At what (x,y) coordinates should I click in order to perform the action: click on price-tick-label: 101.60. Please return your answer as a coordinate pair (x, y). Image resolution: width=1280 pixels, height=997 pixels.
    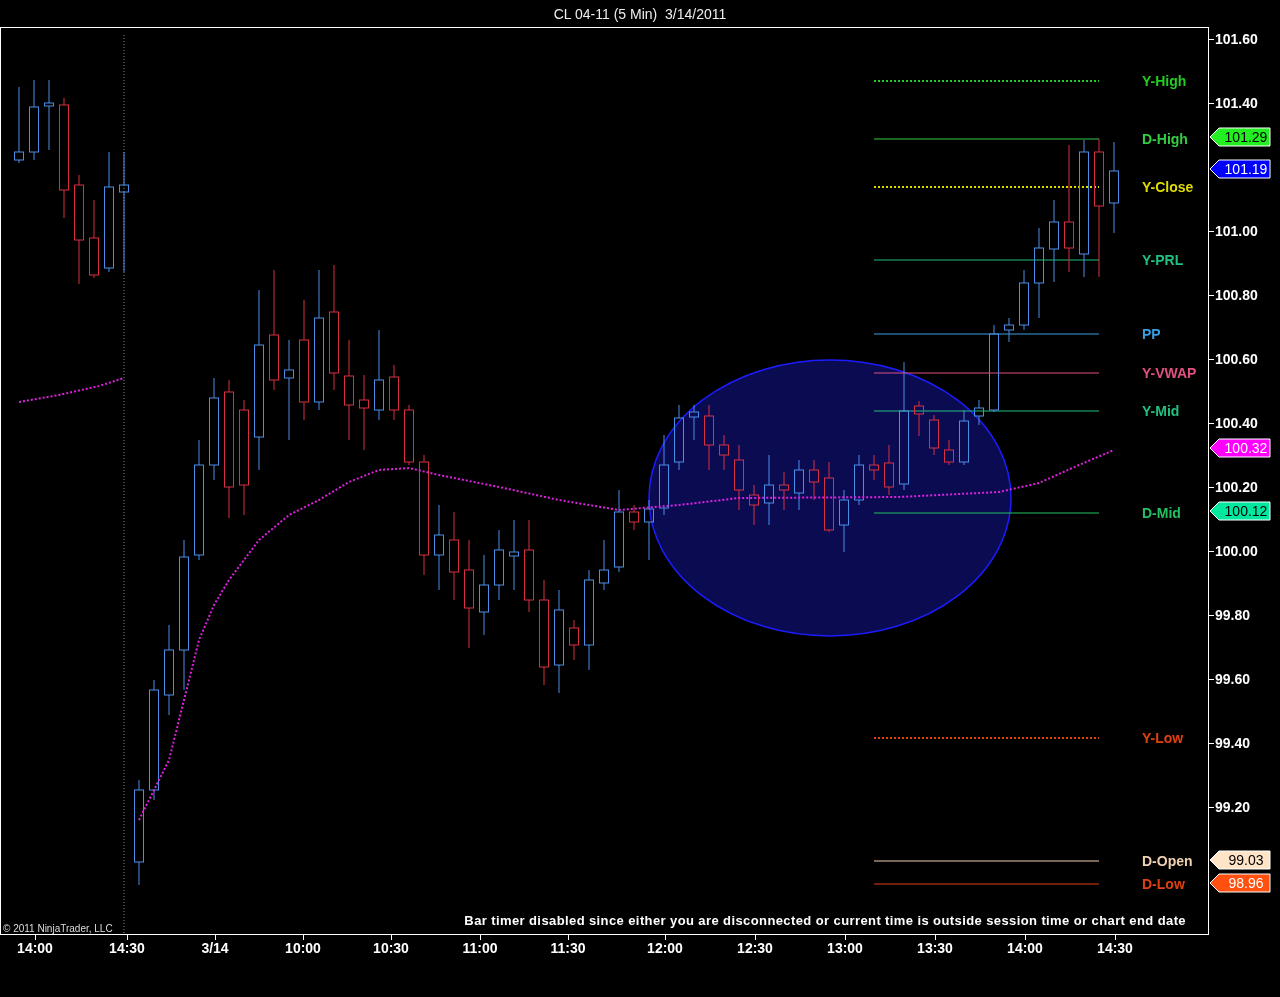
    Looking at the image, I should click on (1236, 39).